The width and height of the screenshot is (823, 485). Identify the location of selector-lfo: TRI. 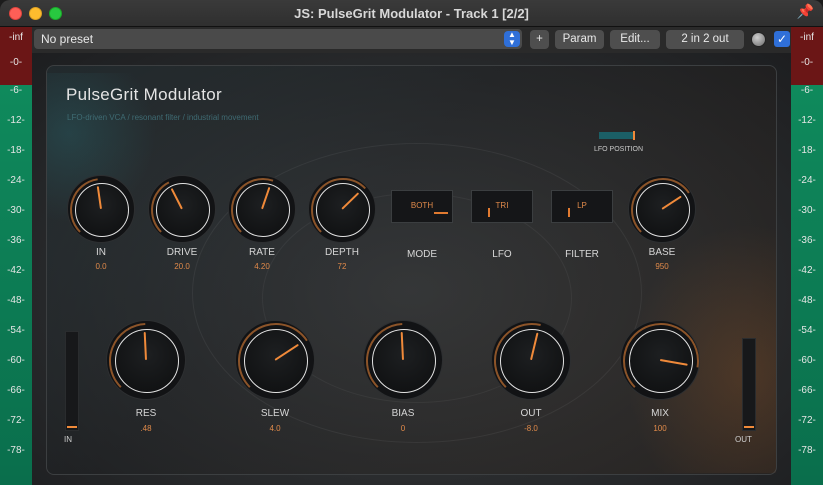
(502, 206).